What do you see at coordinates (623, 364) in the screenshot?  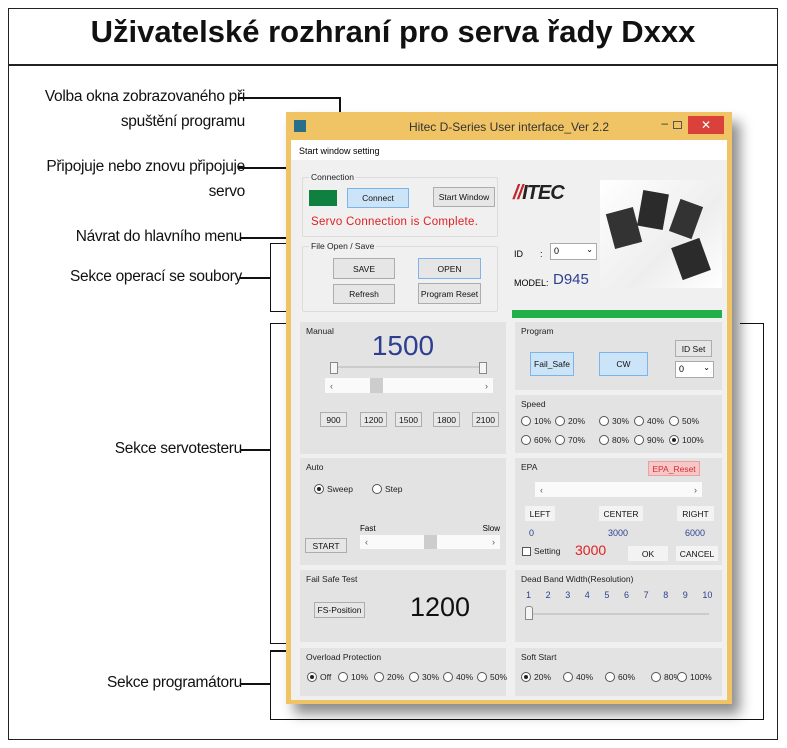 I see `cw-button: CW` at bounding box center [623, 364].